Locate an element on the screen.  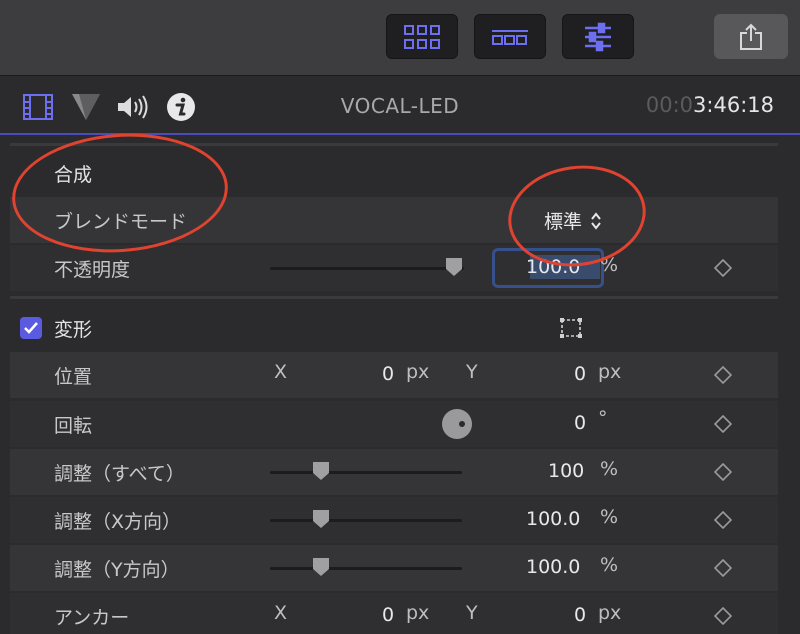
scale-y-slider-track is located at coordinates (366, 568).